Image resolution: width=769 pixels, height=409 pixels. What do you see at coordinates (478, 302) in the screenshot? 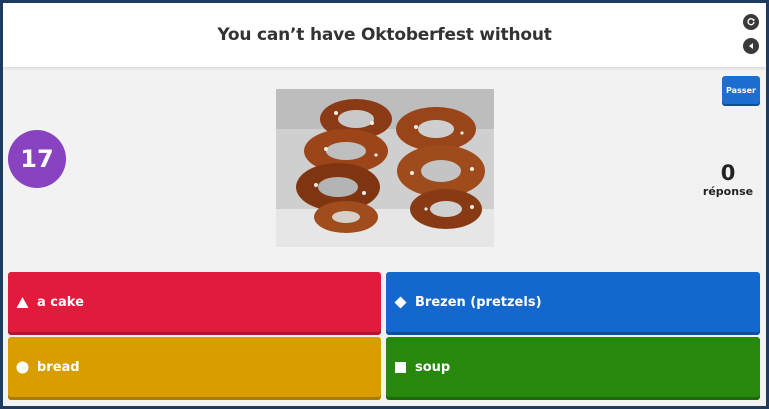
I see `answer-label: Brezen (pretzels)` at bounding box center [478, 302].